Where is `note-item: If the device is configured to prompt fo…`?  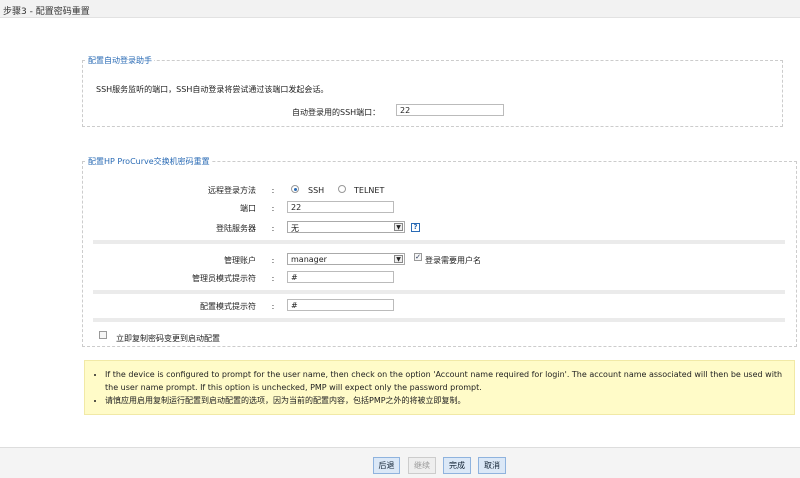 note-item: If the device is configured to prompt fo… is located at coordinates (449, 381).